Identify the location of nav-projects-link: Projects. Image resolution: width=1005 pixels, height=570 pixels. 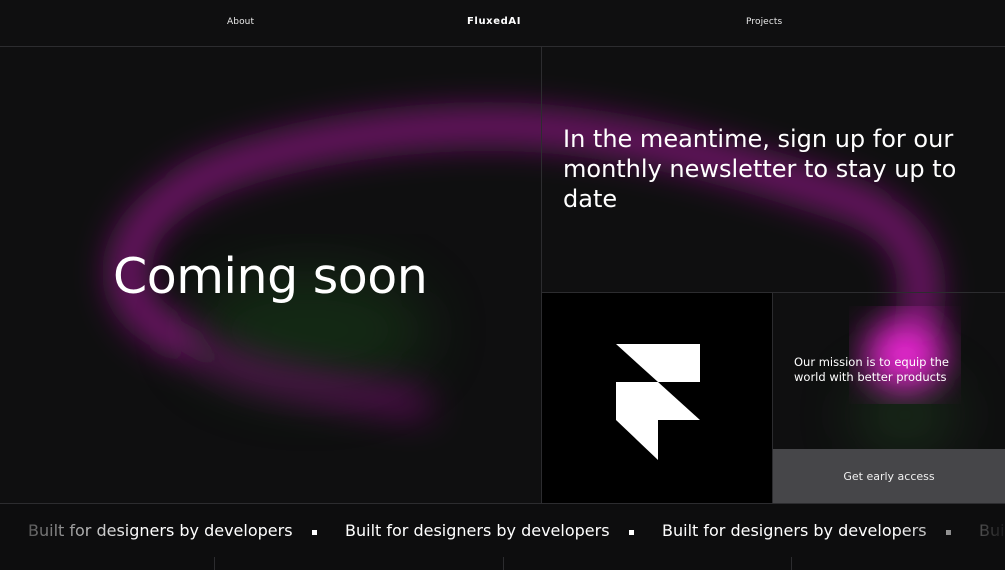
(764, 22).